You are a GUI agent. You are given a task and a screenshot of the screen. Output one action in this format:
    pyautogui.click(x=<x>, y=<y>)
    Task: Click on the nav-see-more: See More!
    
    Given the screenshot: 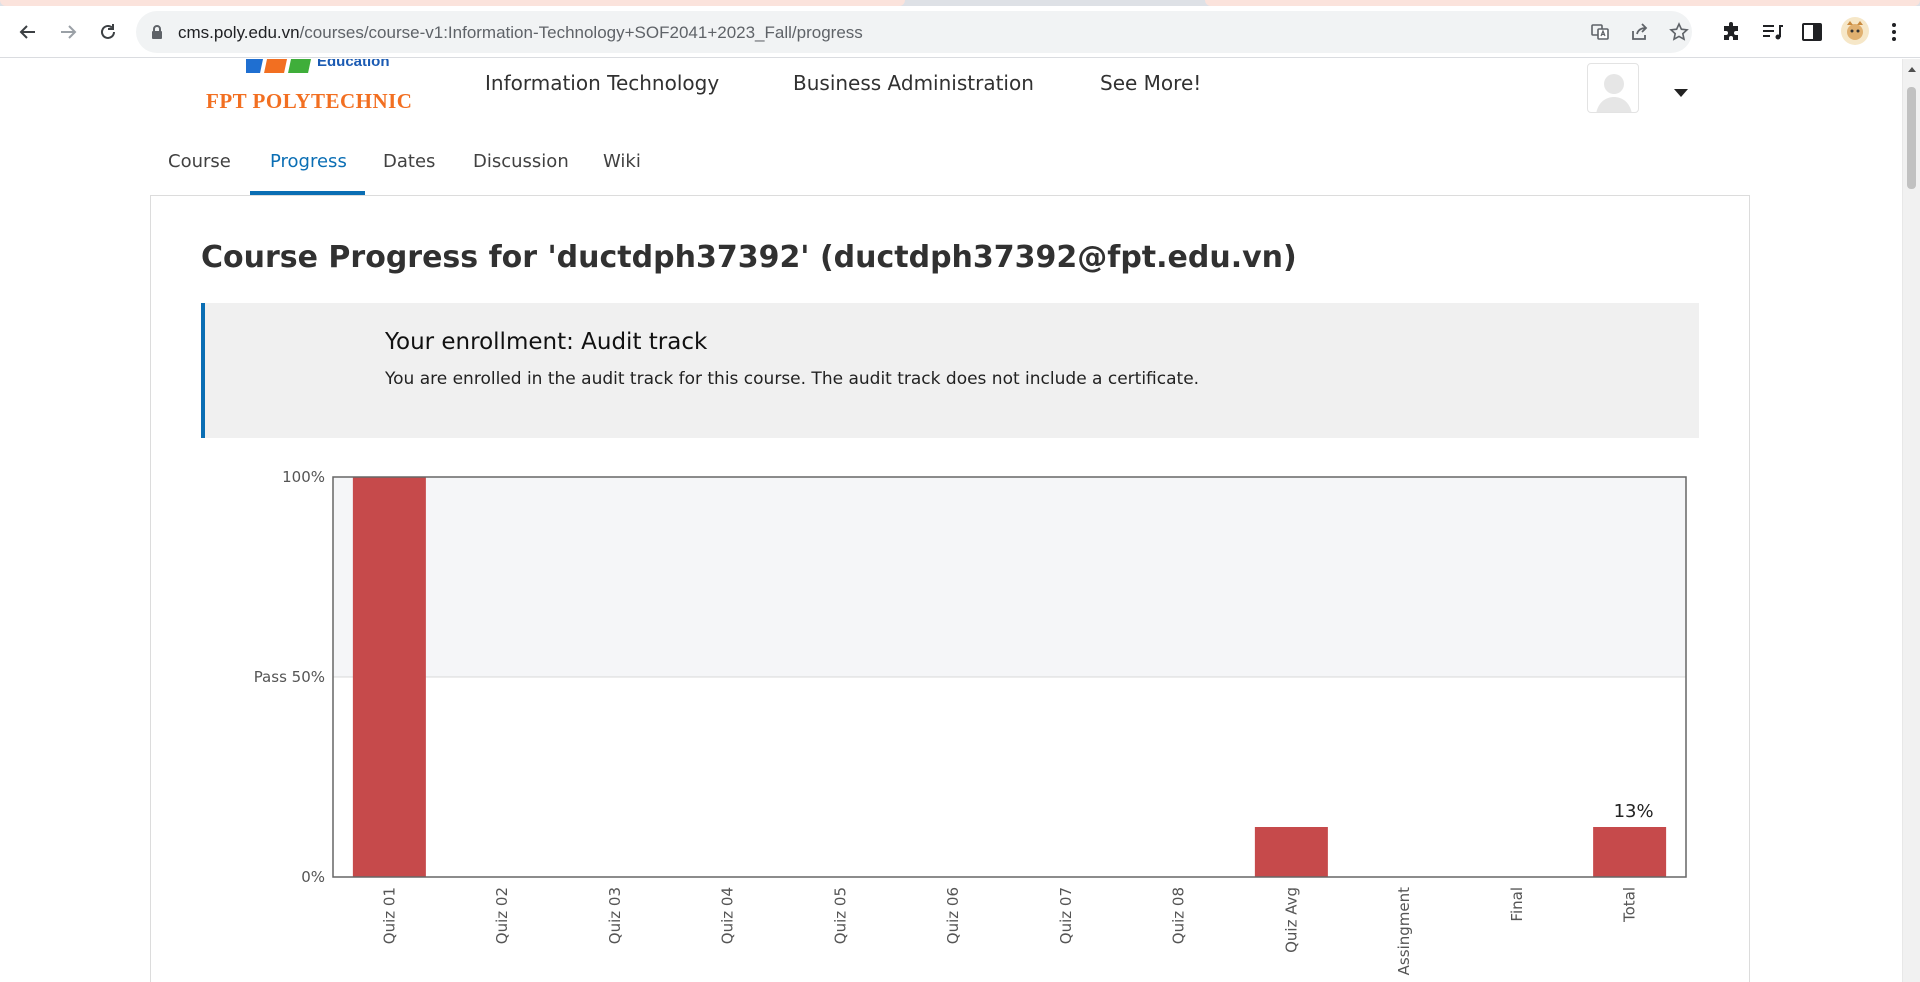 What is the action you would take?
    pyautogui.click(x=1150, y=83)
    